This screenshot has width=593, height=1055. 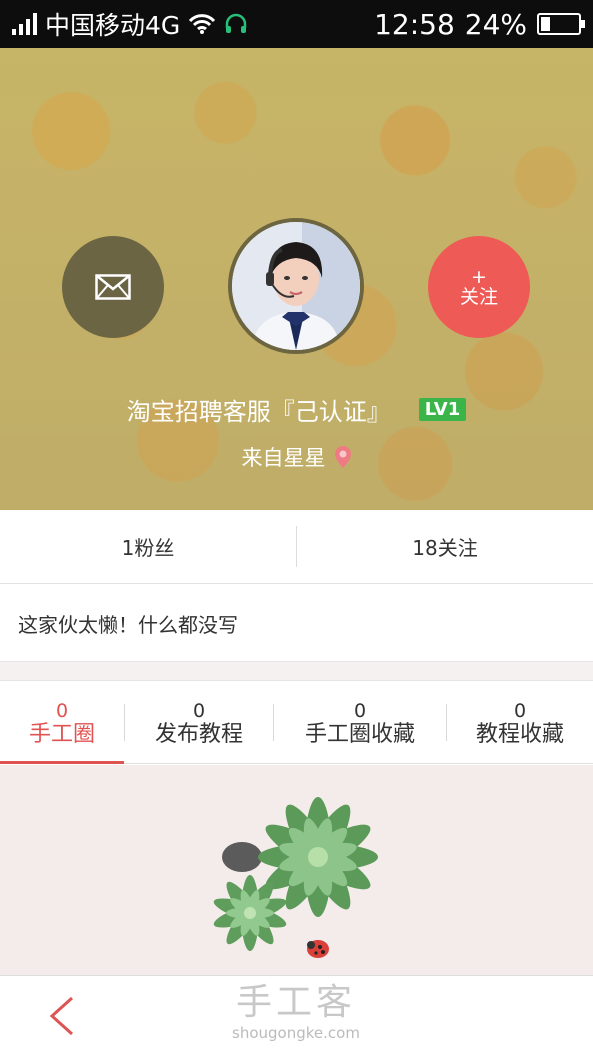 I want to click on message-button, so click(x=113, y=287).